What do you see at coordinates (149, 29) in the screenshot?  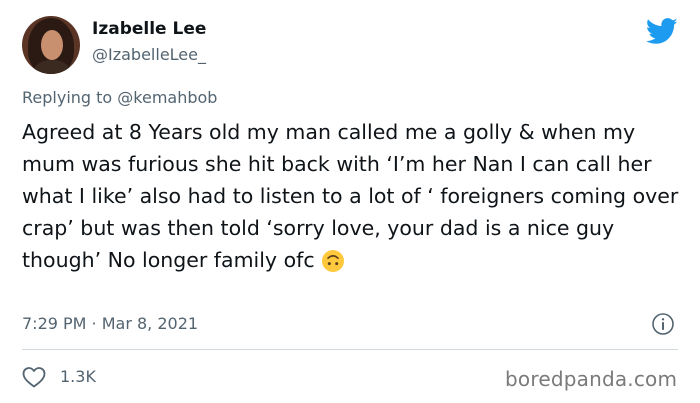 I see `display-name: Izabelle Lee` at bounding box center [149, 29].